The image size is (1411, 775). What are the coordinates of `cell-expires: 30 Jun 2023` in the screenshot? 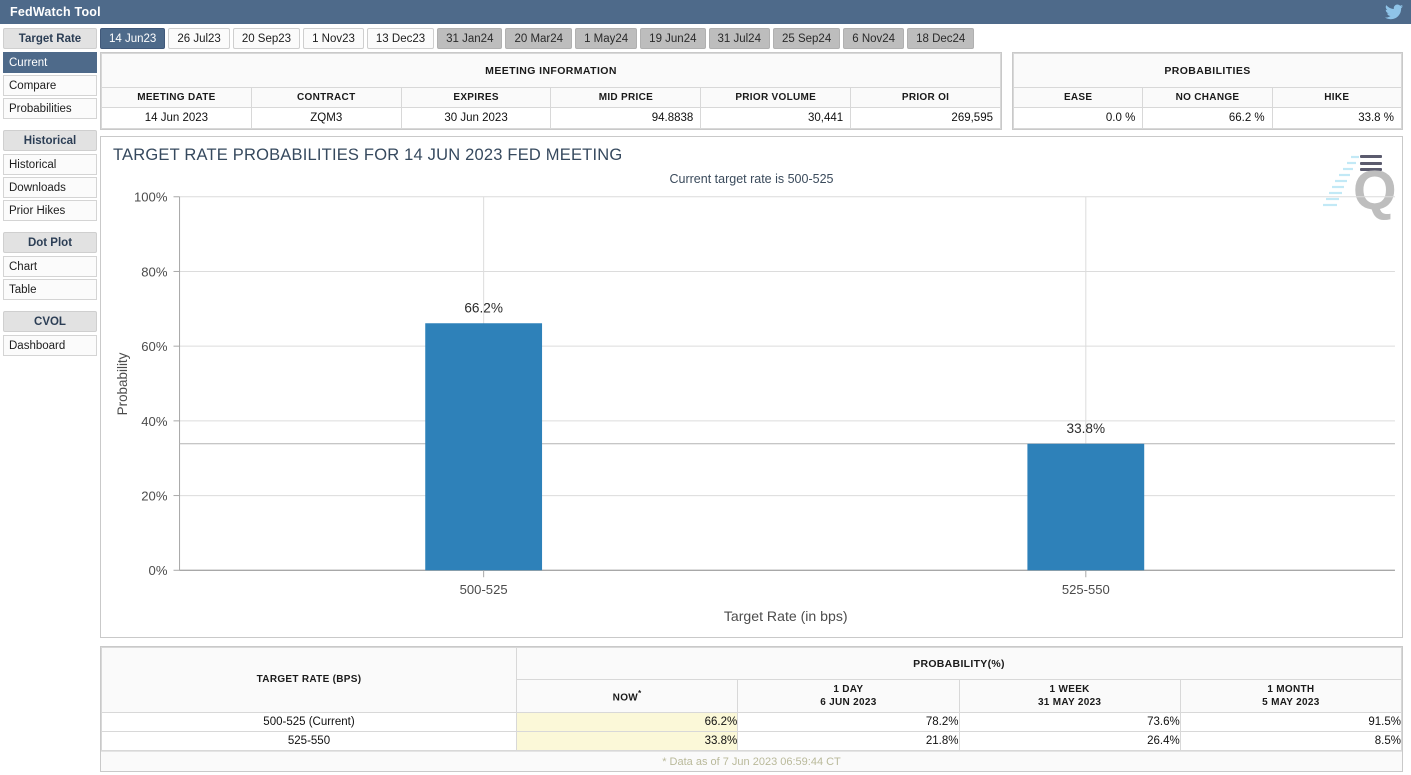 It's located at (476, 118).